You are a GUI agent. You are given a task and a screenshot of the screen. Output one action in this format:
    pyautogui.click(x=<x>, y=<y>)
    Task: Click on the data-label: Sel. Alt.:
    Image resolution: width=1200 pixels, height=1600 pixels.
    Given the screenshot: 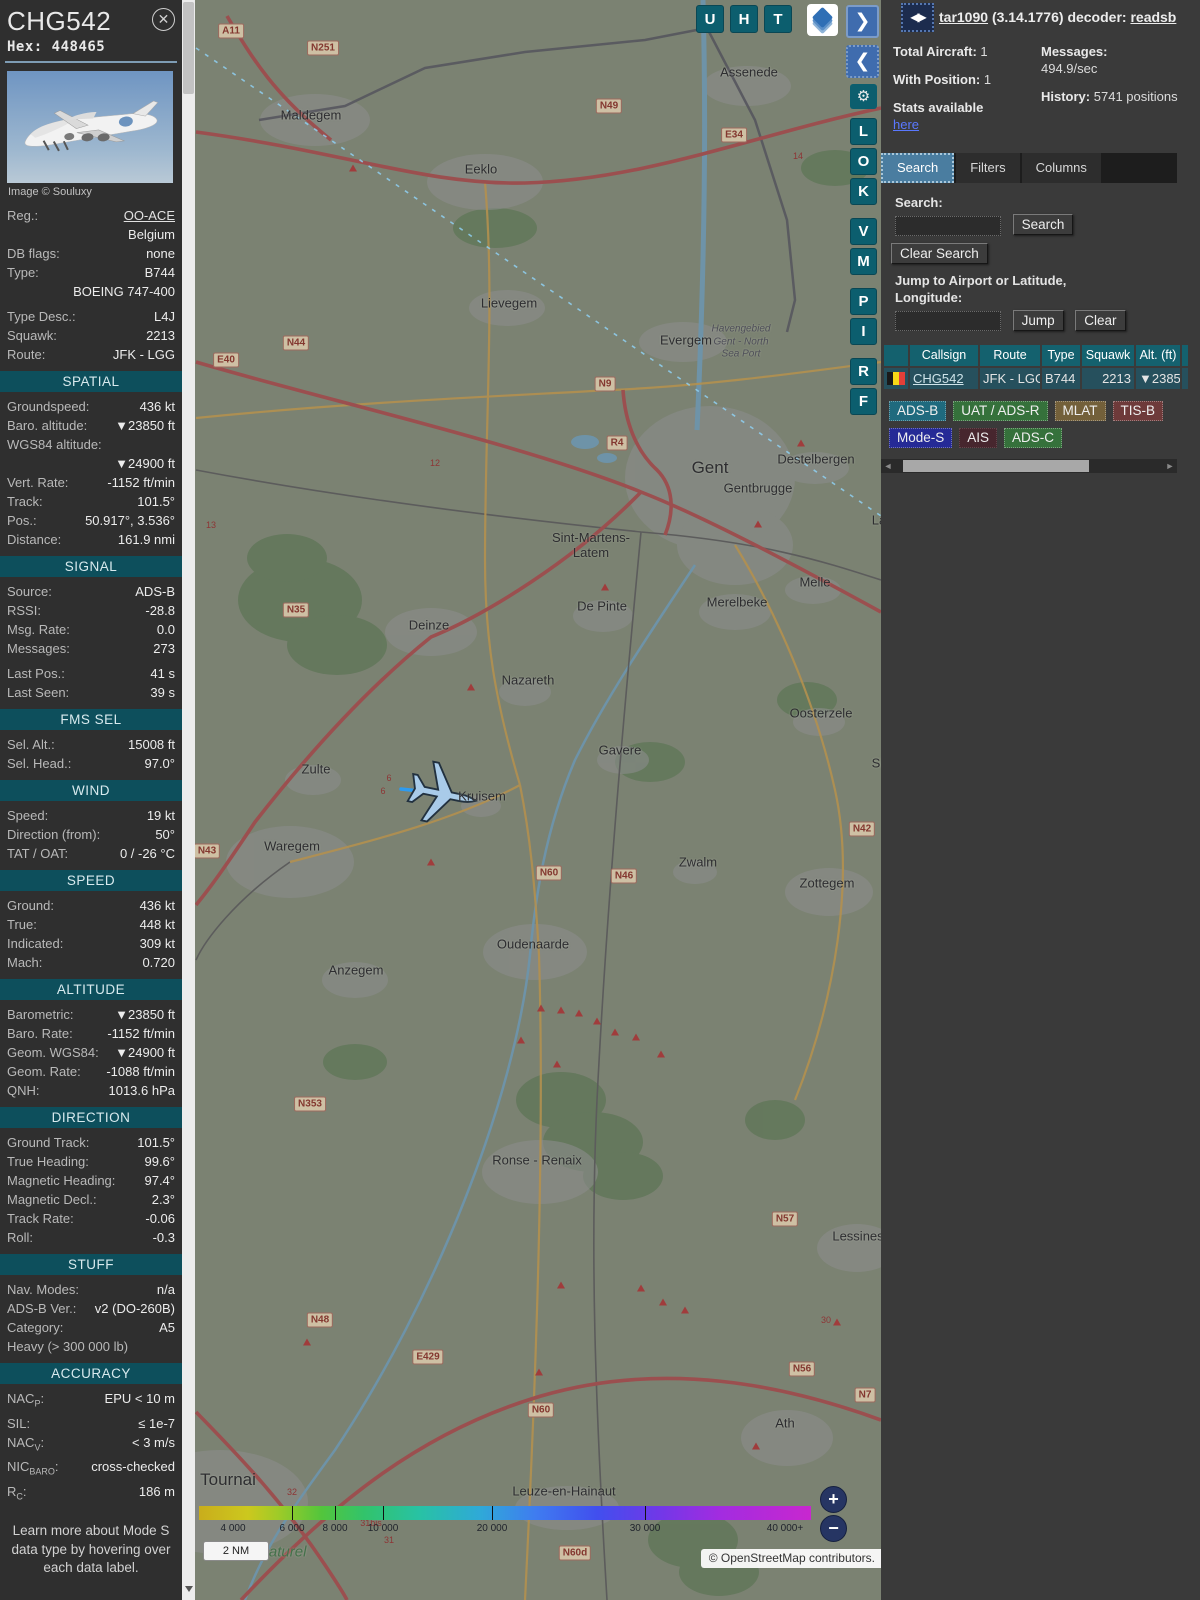 What is the action you would take?
    pyautogui.click(x=31, y=744)
    